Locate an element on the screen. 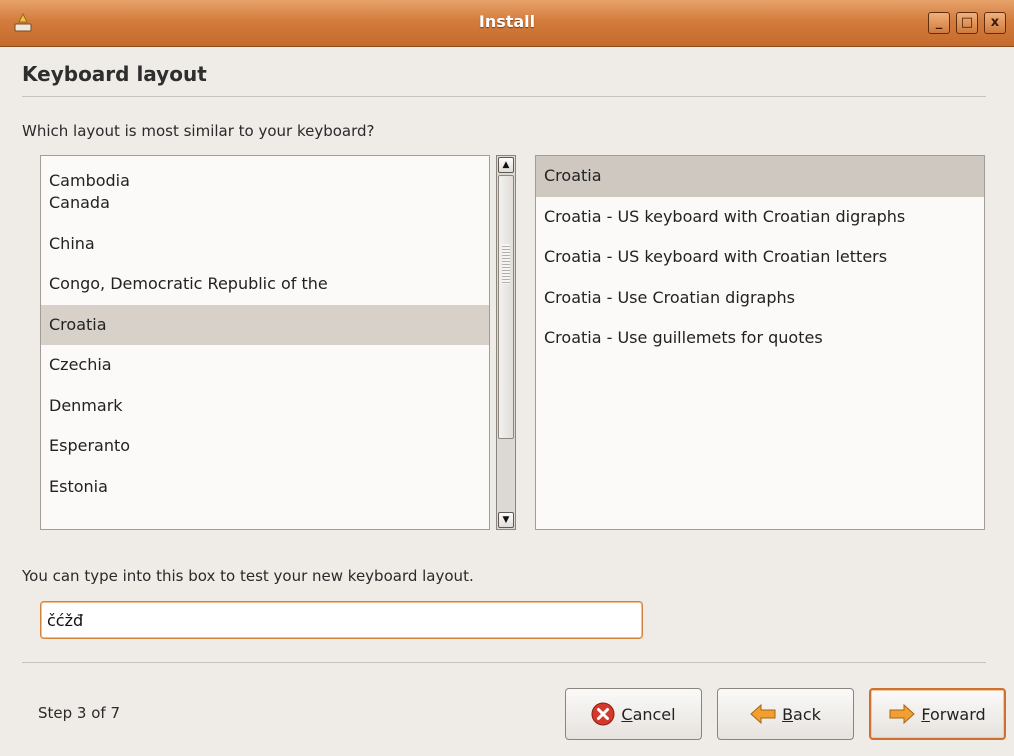 This screenshot has width=1014, height=756. layout-item-selected: Croatia is located at coordinates (265, 324).